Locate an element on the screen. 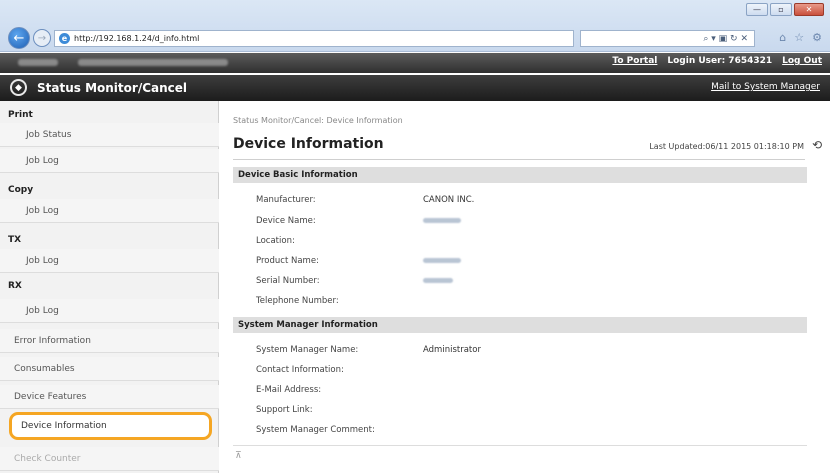  email-address-label: E-Mail Address: is located at coordinates (289, 390).